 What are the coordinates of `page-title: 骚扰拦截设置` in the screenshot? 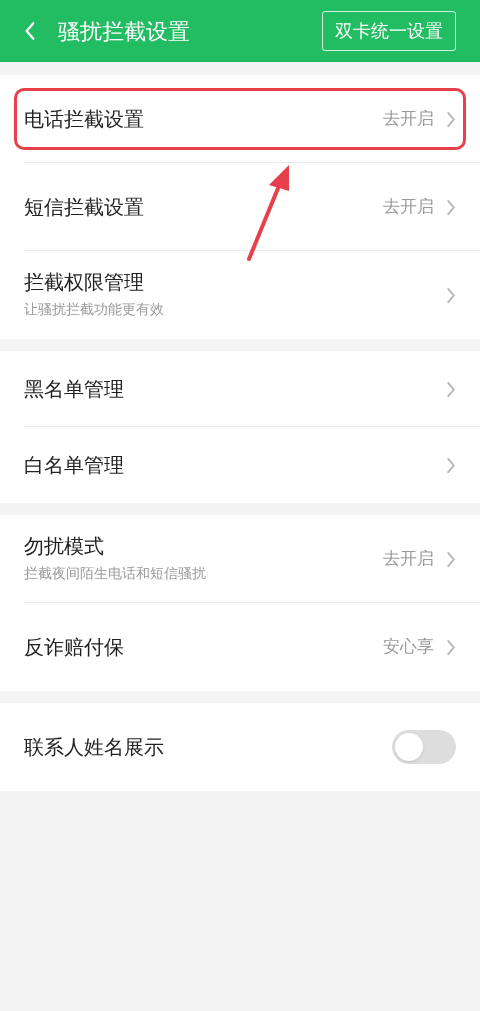 It's located at (124, 31).